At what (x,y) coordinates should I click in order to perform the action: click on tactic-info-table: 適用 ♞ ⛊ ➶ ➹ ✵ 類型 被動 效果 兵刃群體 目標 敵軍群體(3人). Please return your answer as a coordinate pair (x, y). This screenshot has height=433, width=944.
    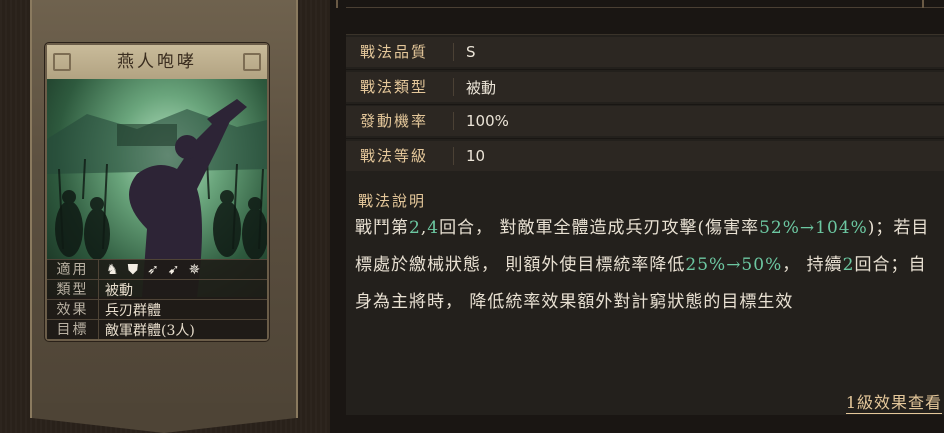
    Looking at the image, I should click on (157, 299).